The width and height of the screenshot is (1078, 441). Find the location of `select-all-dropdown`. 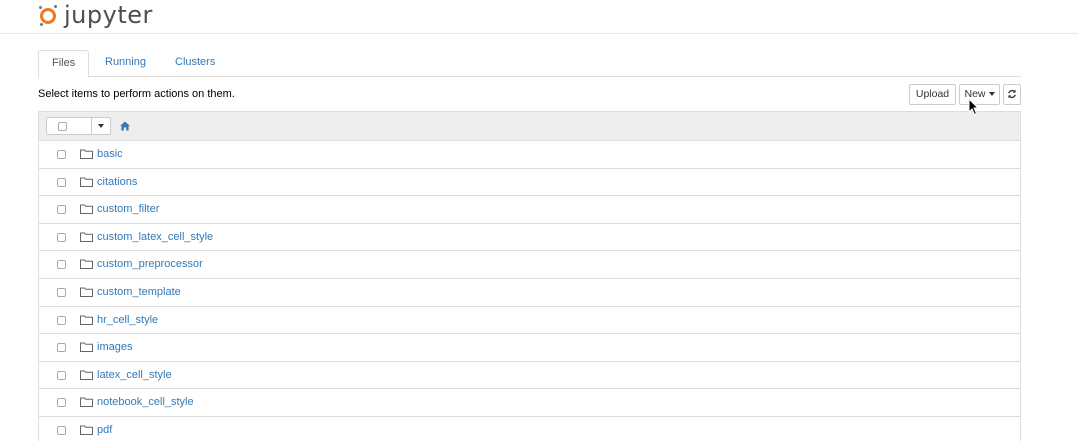

select-all-dropdown is located at coordinates (78, 126).